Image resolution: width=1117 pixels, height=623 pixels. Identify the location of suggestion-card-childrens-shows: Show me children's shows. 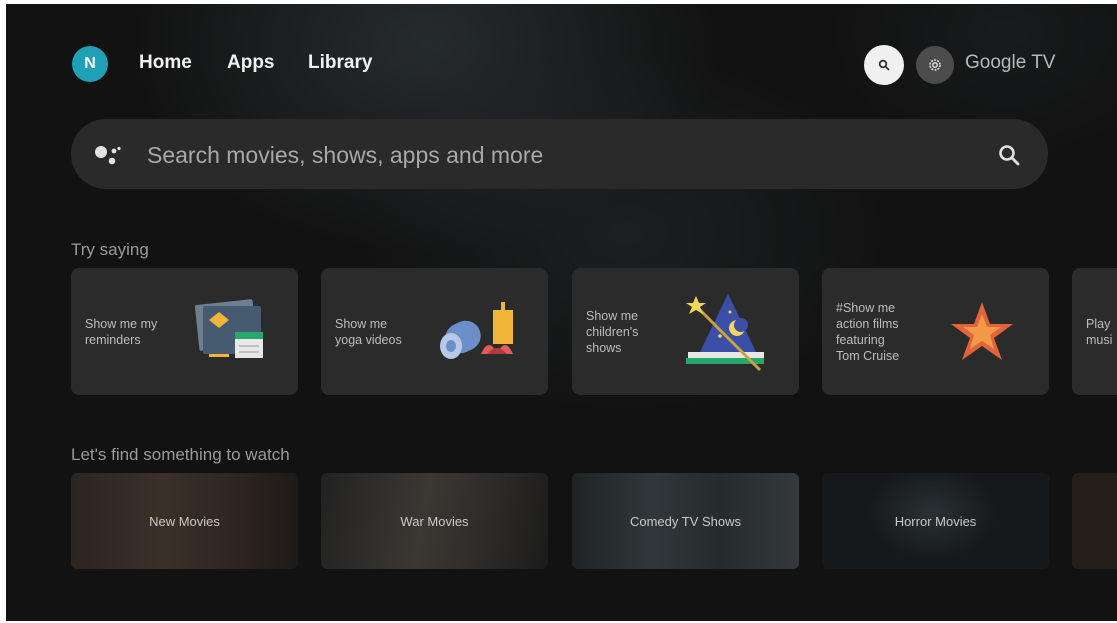
(685, 331).